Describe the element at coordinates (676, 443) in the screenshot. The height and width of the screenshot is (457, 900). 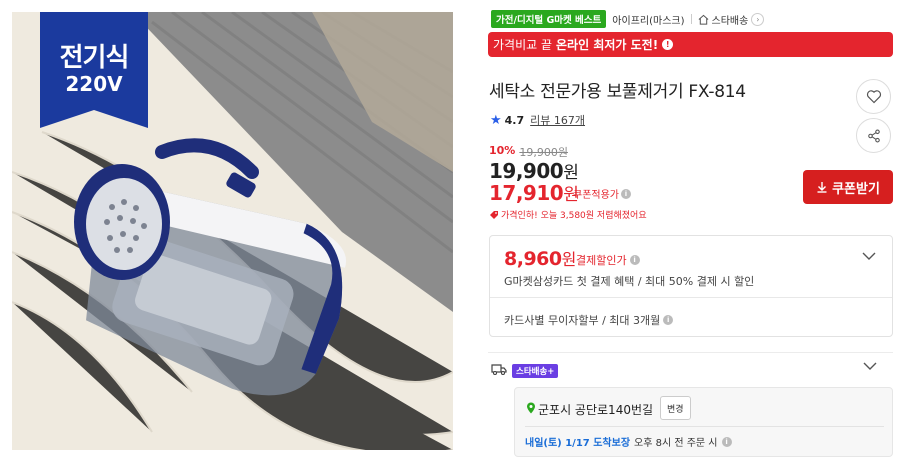
I see `delivery-condition: 오후 8시 전 주문 시` at that location.